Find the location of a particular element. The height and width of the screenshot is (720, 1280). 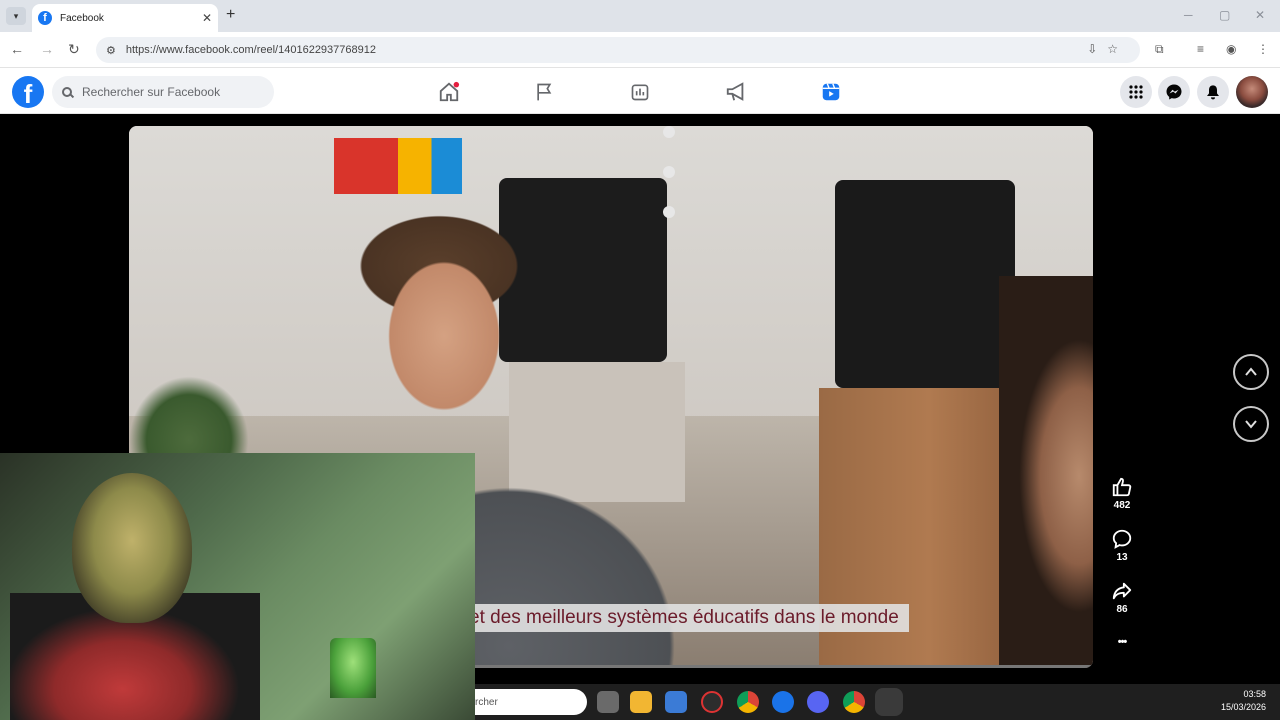

flag-icon is located at coordinates (544, 92).